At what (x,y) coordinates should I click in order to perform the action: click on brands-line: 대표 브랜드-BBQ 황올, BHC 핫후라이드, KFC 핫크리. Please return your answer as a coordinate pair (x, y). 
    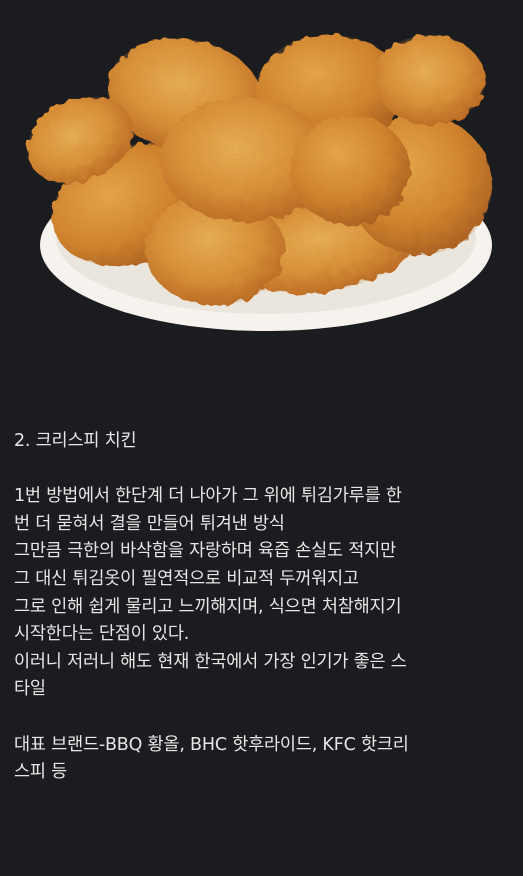
    Looking at the image, I should click on (211, 744).